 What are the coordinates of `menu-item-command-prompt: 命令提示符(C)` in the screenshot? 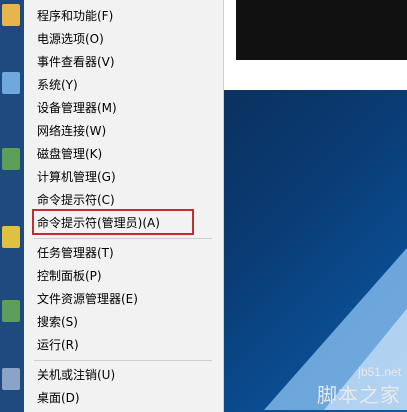 It's located at (124, 200).